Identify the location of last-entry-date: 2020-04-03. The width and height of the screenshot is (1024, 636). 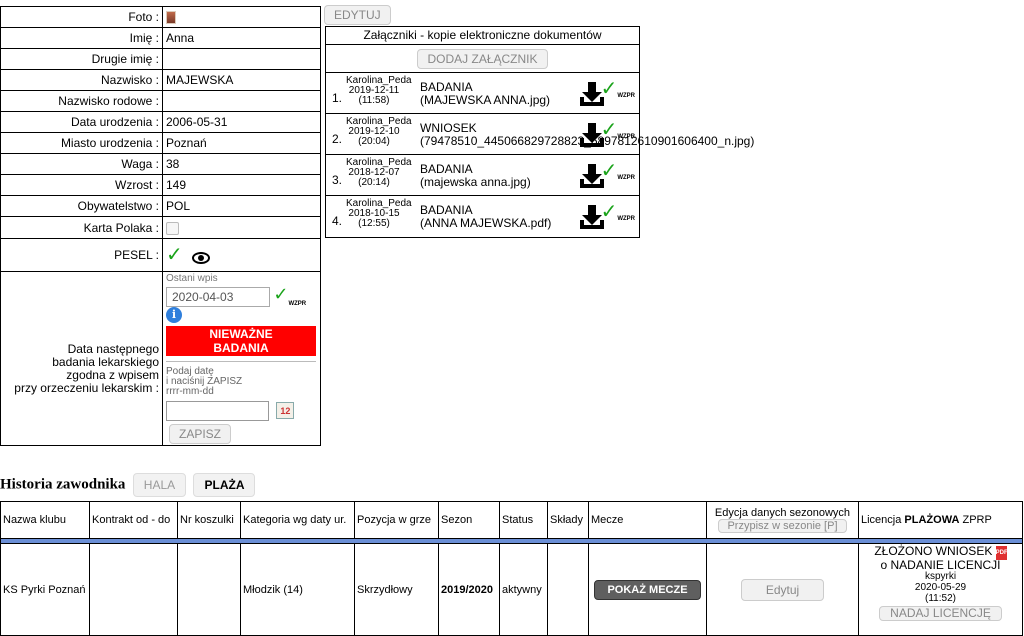
(218, 296).